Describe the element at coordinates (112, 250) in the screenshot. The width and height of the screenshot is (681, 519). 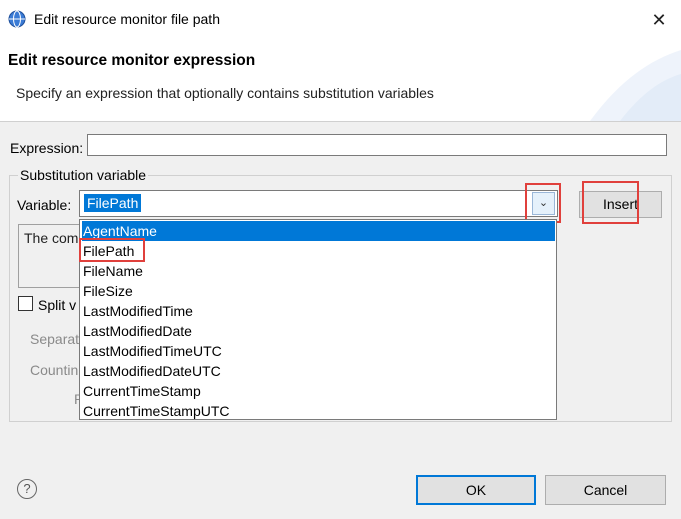
I see `annotation-highlight-filepath` at that location.